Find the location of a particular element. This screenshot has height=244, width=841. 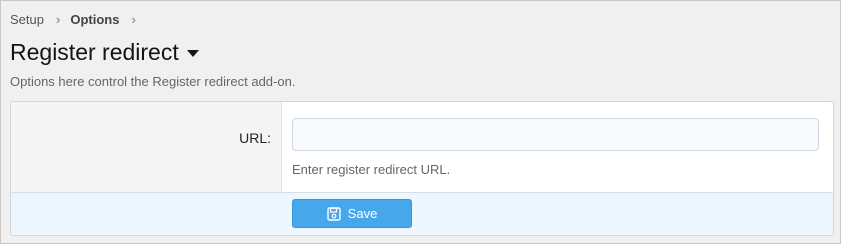

page-title-menu: Register redirect is located at coordinates (104, 52).